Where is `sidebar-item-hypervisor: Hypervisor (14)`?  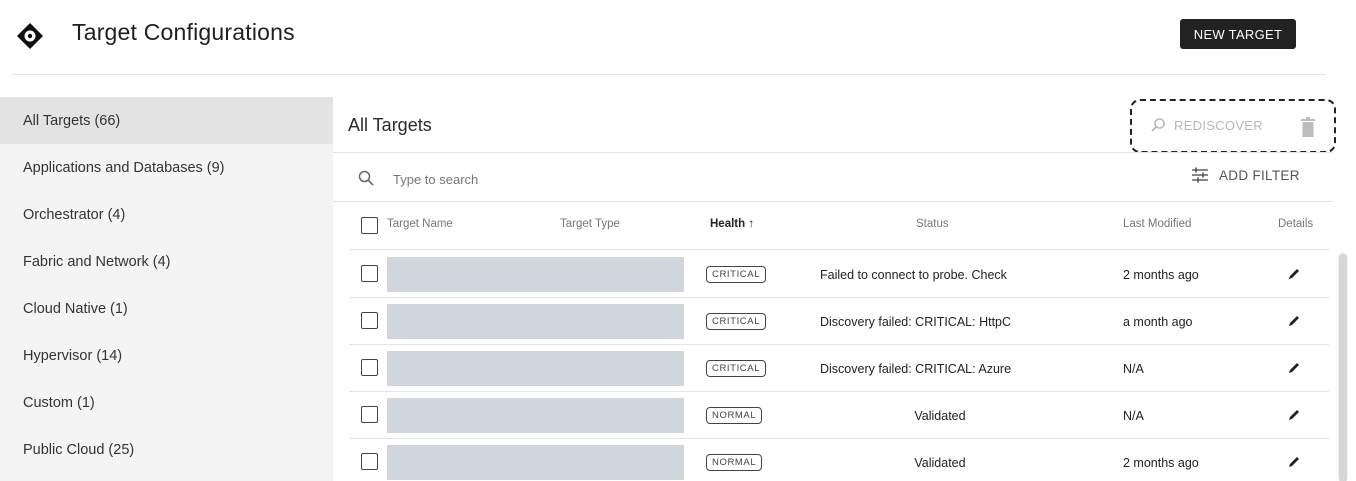
sidebar-item-hypervisor: Hypervisor (14) is located at coordinates (166, 355).